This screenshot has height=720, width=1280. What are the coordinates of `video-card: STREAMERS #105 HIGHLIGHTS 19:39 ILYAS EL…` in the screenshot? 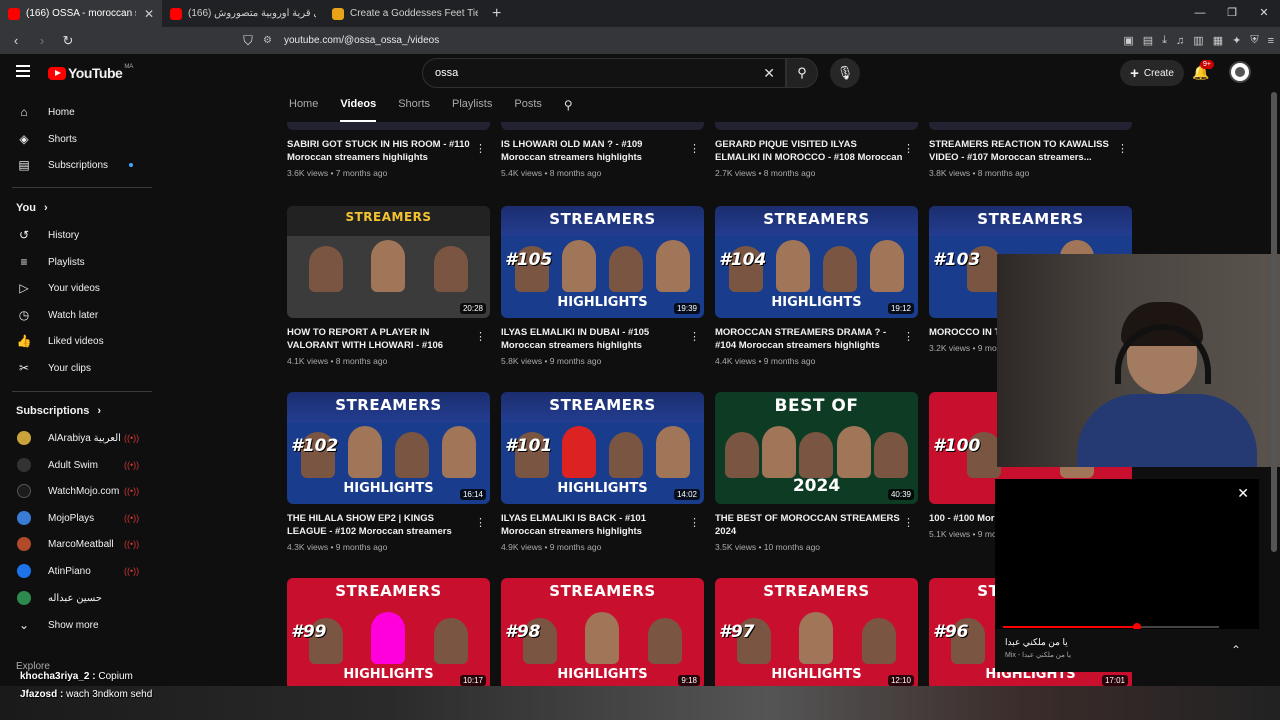 It's located at (602, 286).